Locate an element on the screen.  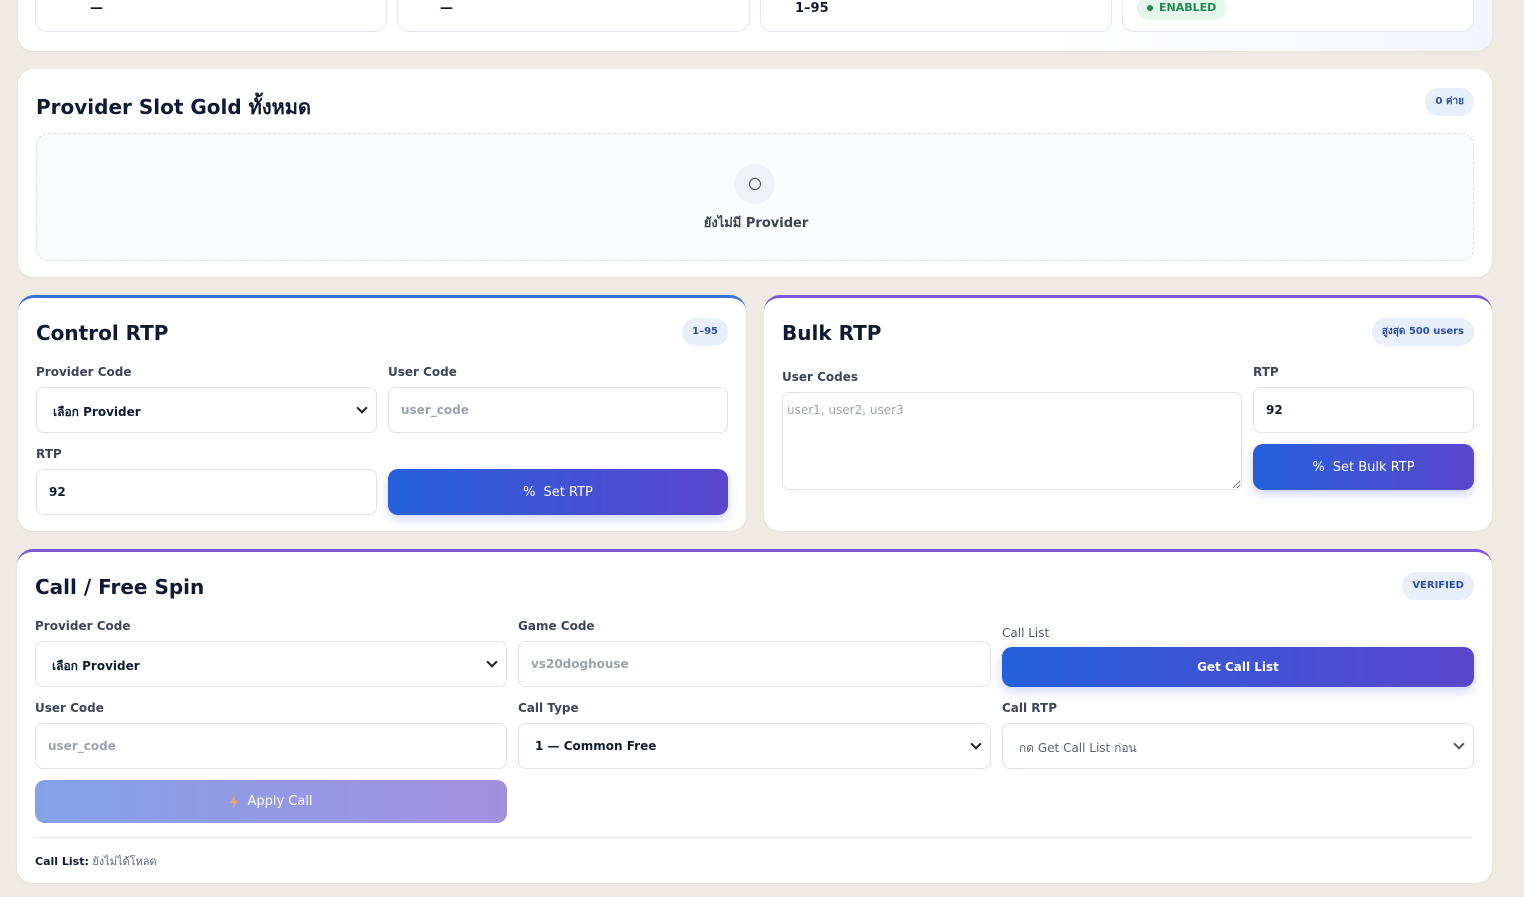
stat-box-status: ENABLED is located at coordinates (1298, 16).